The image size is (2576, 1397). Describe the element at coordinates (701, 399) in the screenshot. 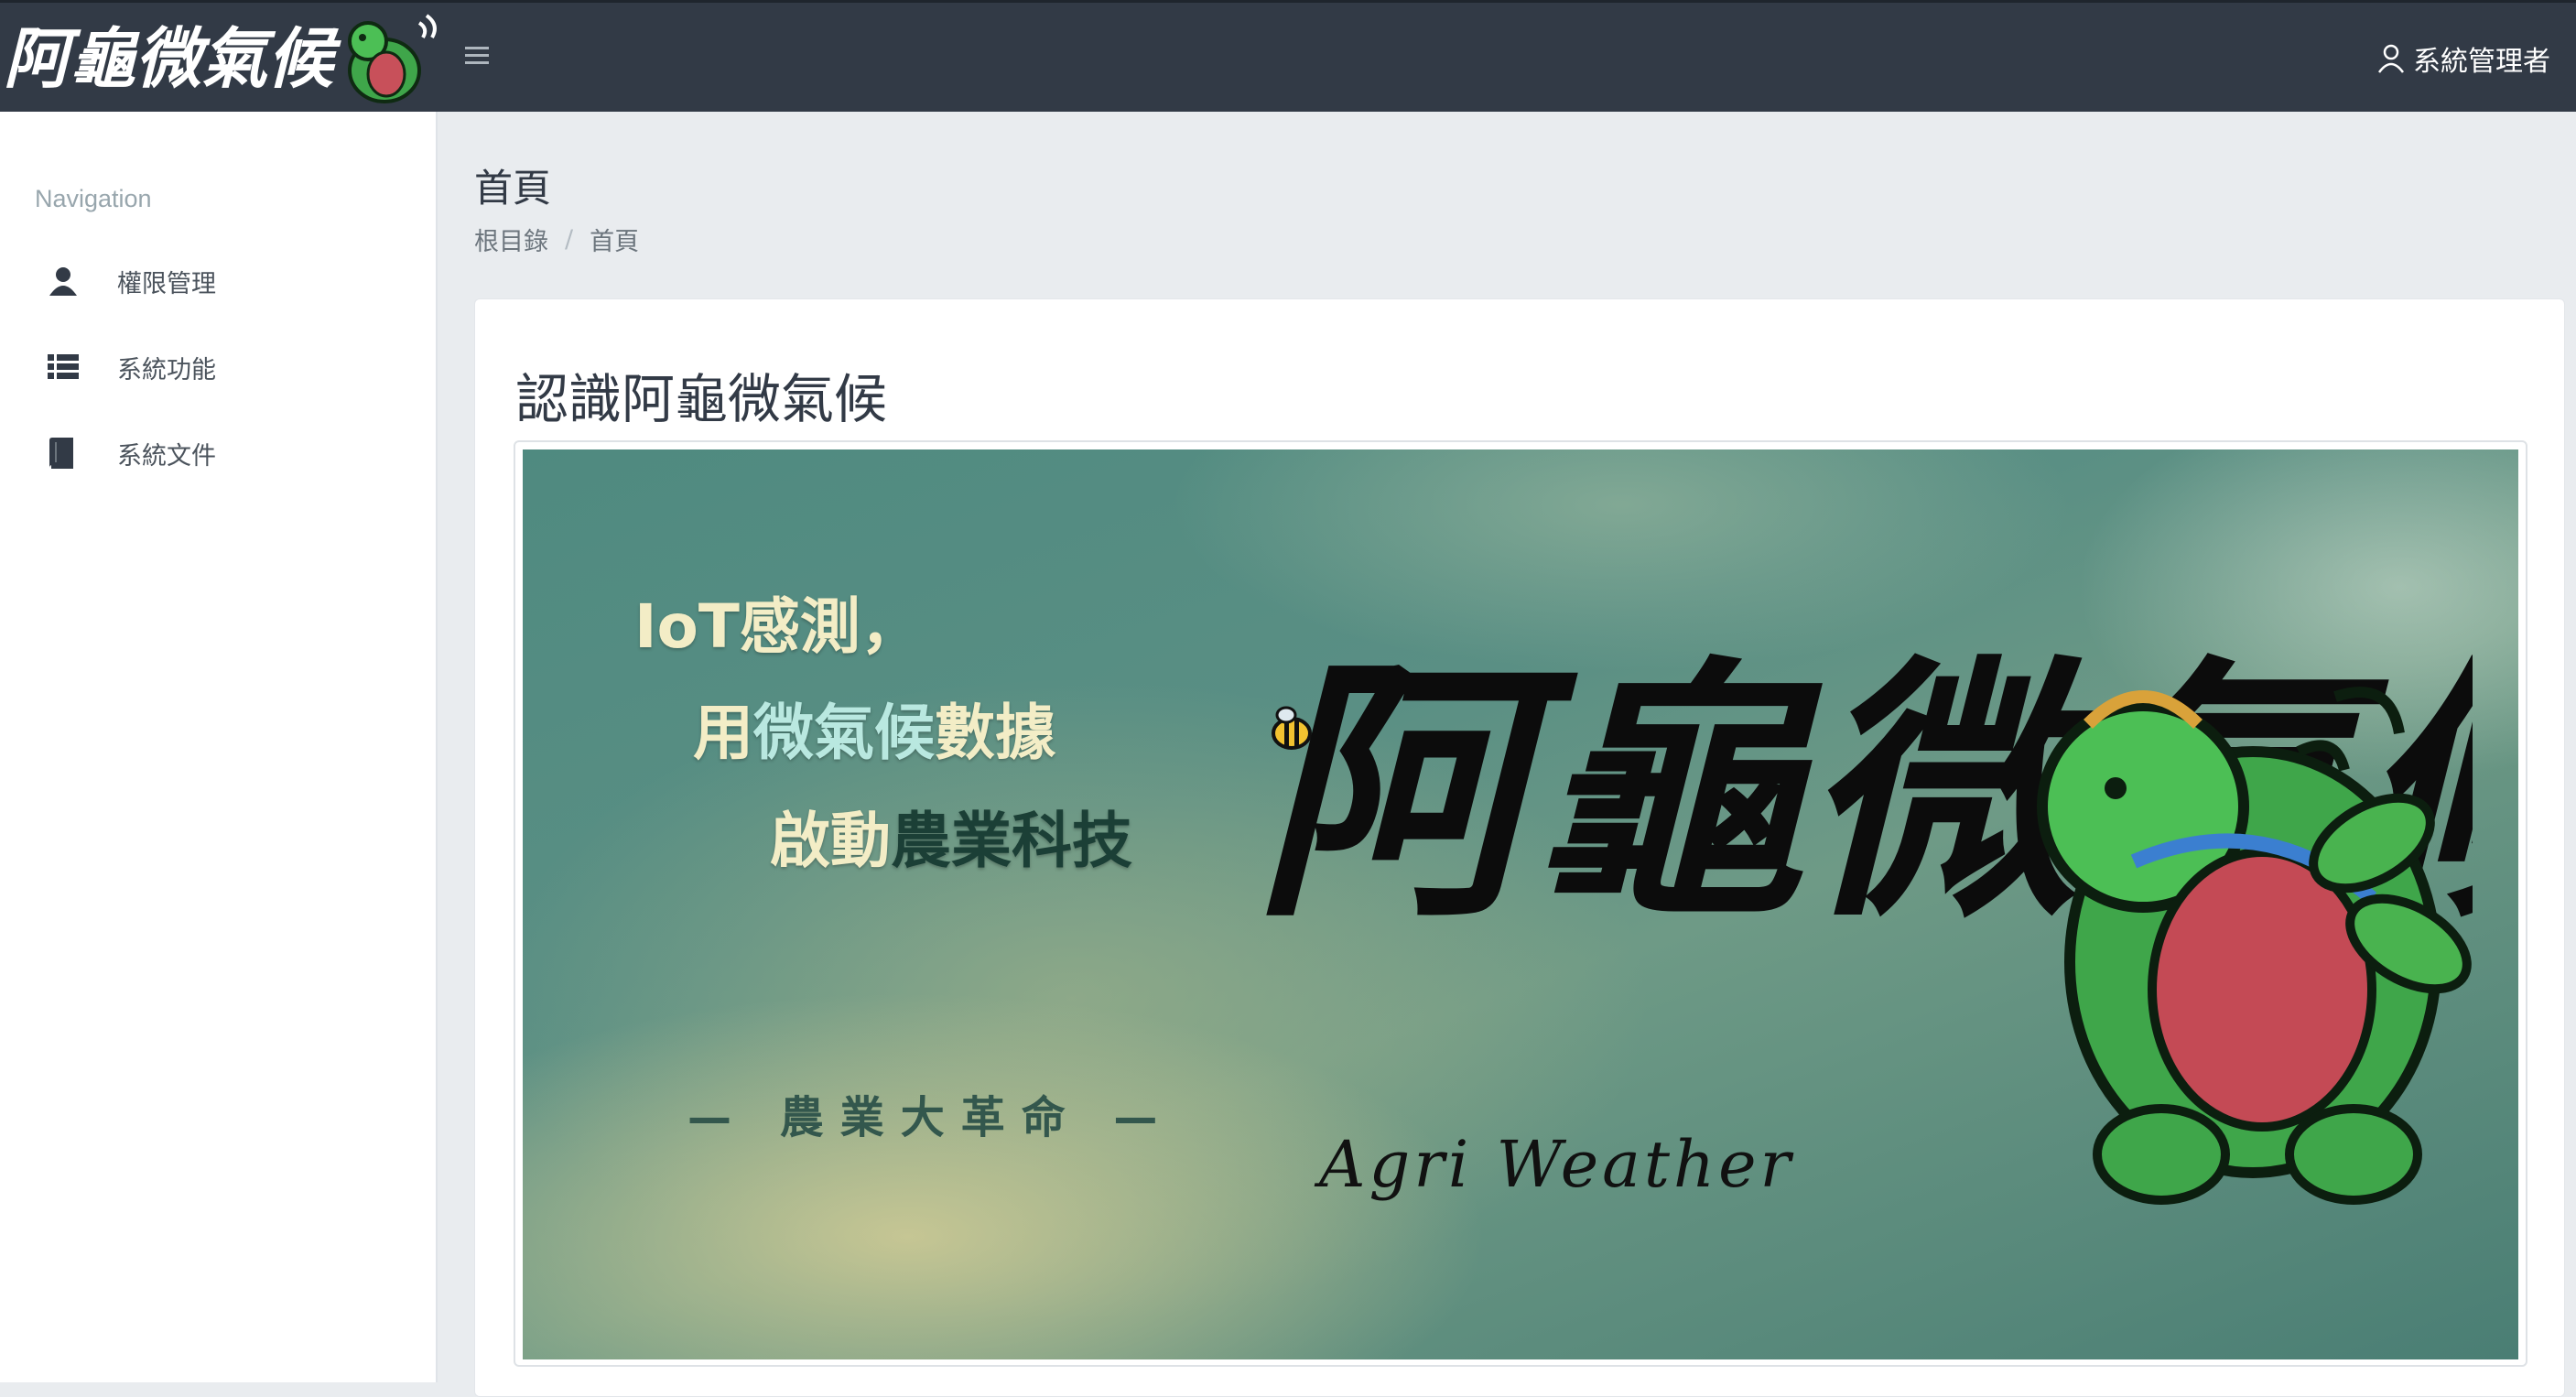

I see `card-title: 認識阿龜微氣候` at that location.